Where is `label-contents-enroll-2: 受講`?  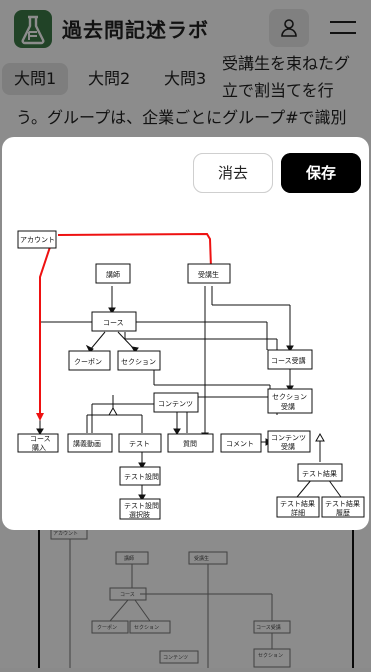 label-contents-enroll-2: 受講 is located at coordinates (288, 446).